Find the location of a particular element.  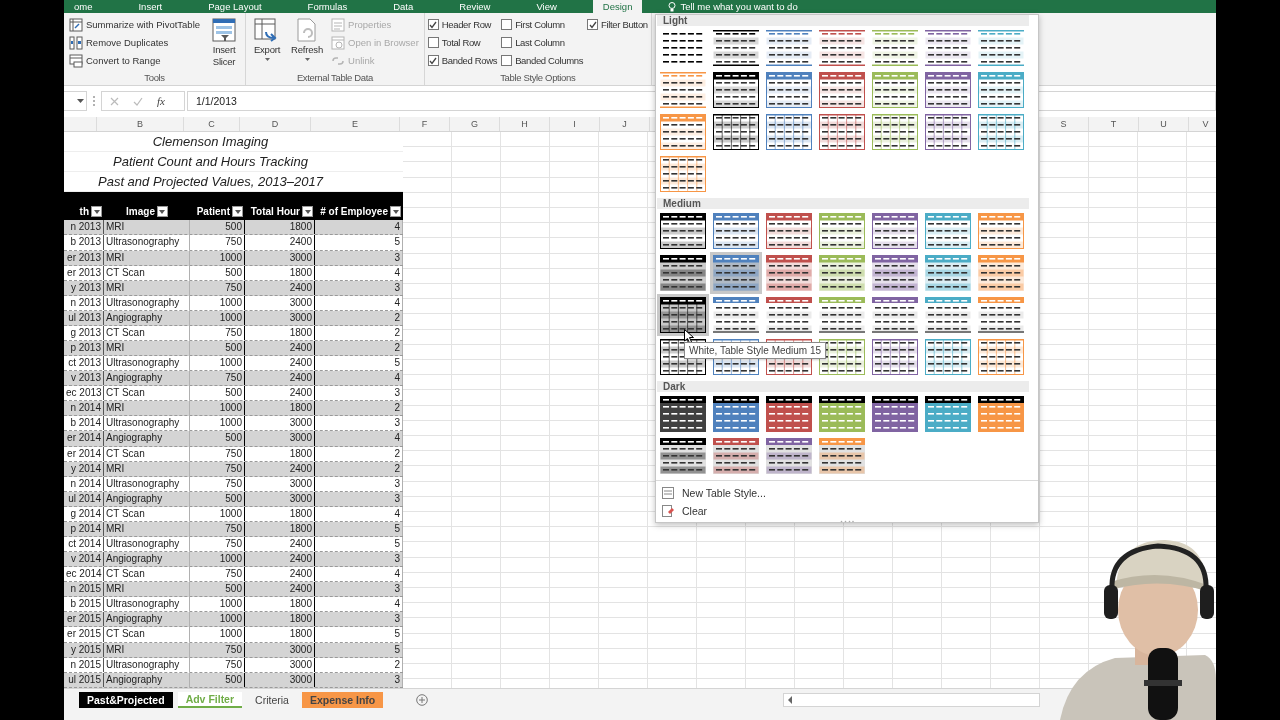

table-cell: v 2013 is located at coordinates (84, 378).